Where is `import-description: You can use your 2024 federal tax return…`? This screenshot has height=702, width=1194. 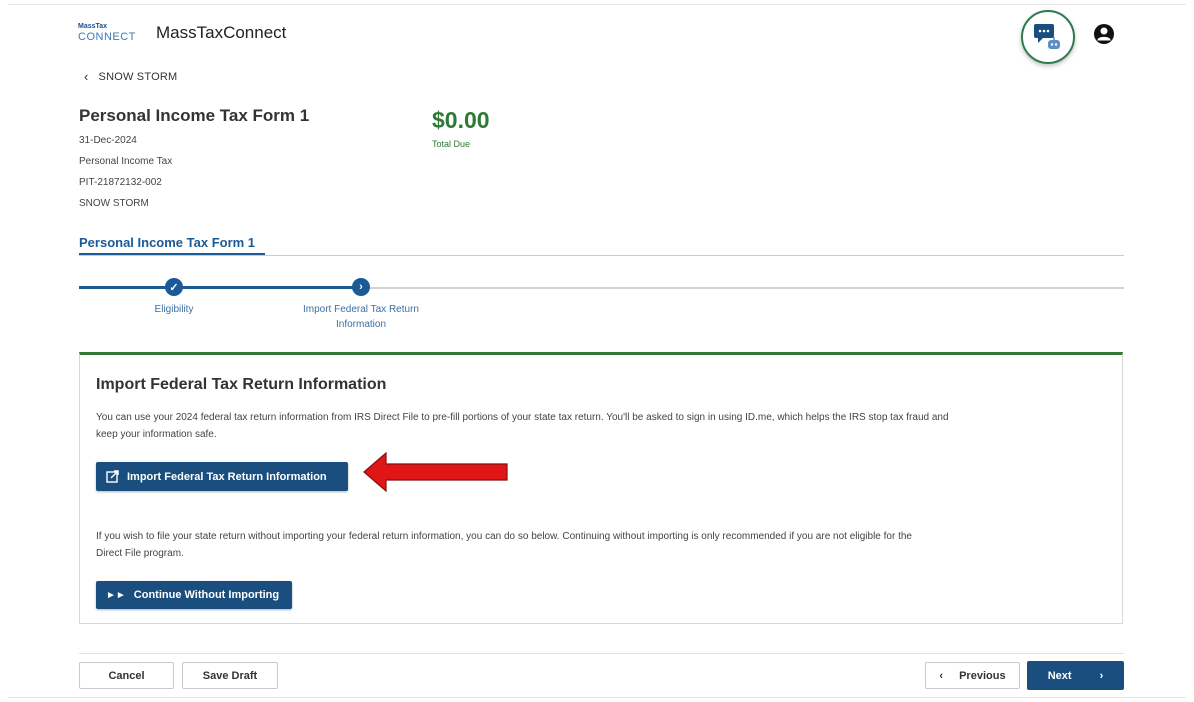
import-description: You can use your 2024 federal tax return… is located at coordinates (522, 426).